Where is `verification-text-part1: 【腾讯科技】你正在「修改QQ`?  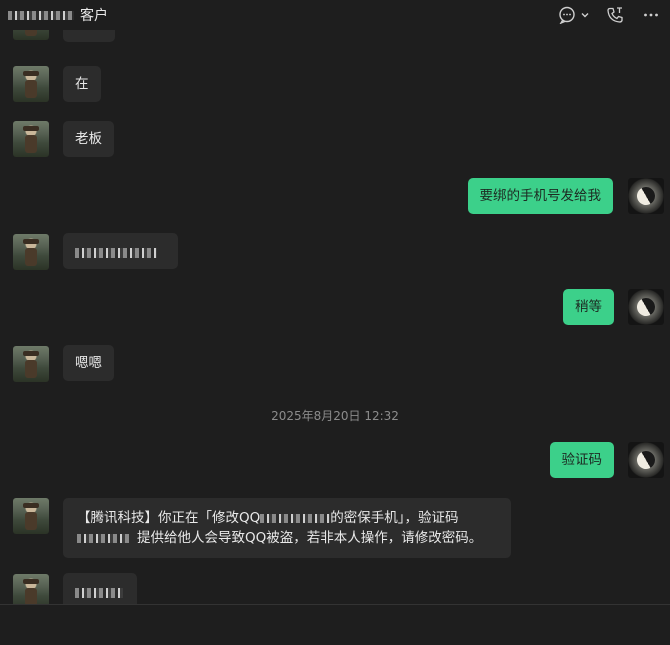
verification-text-part1: 【腾讯科技】你正在「修改QQ is located at coordinates (169, 518).